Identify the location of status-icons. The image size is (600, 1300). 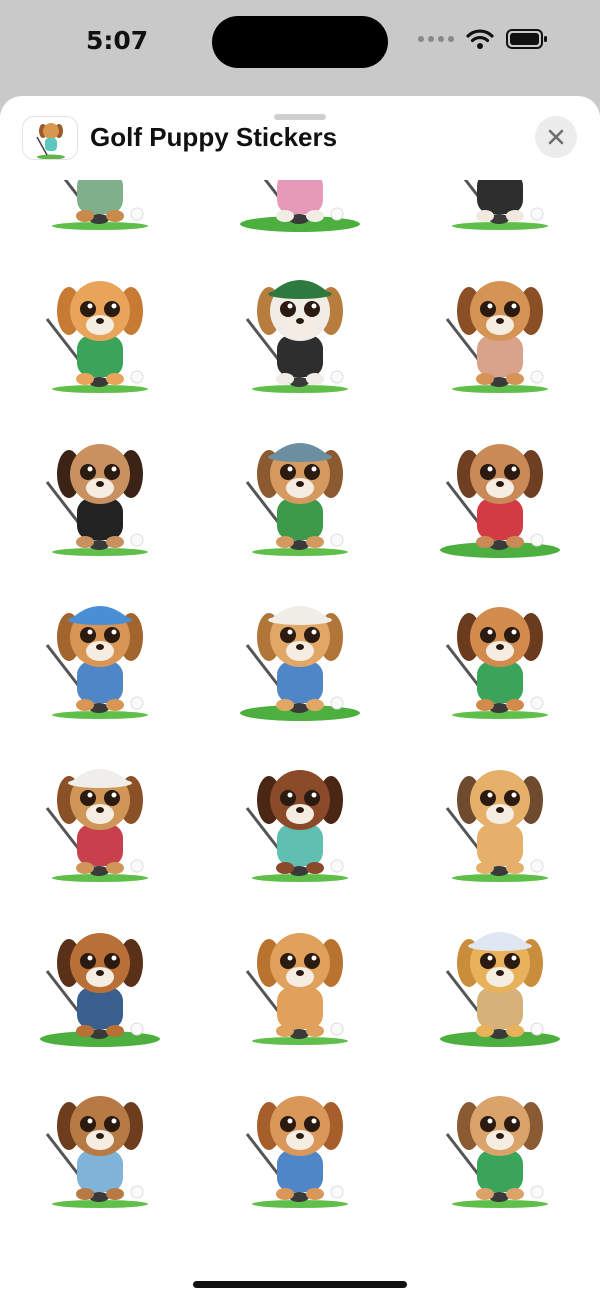
(483, 39).